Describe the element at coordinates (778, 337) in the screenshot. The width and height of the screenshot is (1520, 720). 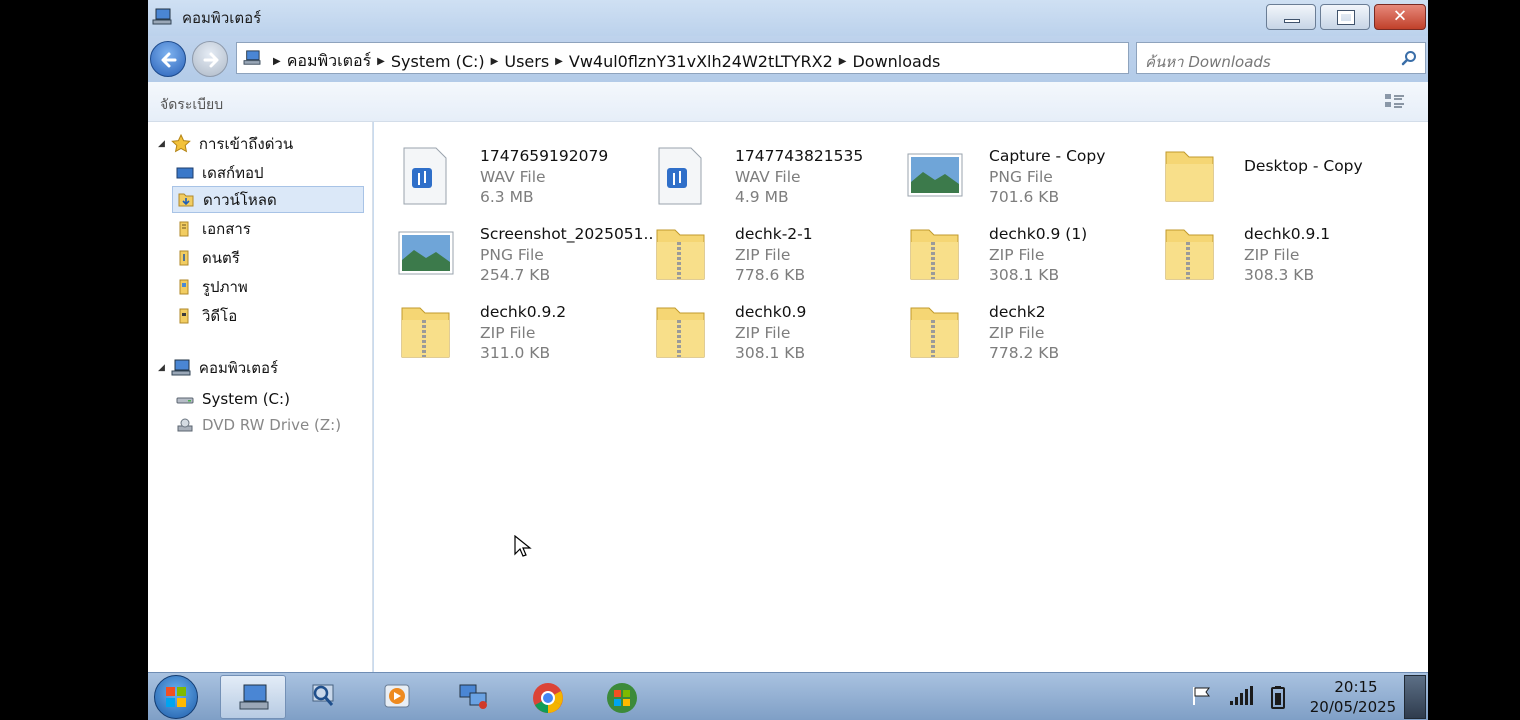
I see `file-item: dechk0.9 ZIP File 308.1 KB` at that location.